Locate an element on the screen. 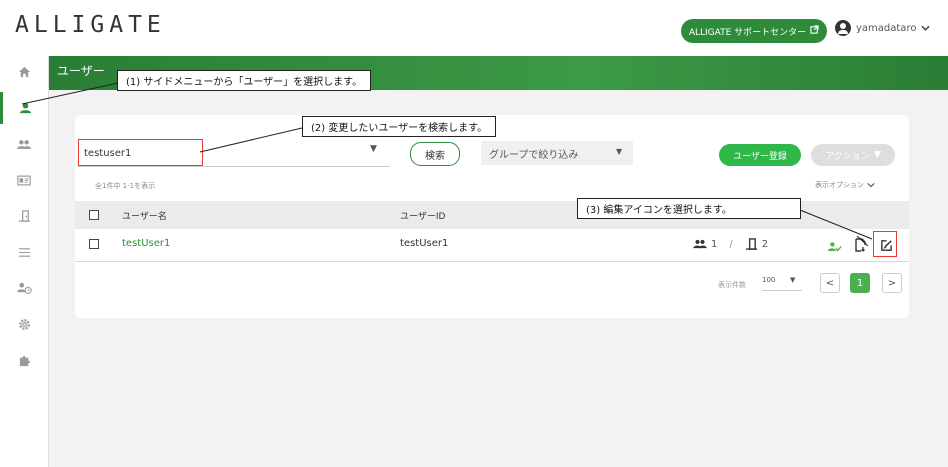  group-filter-label: グループで絞り込み is located at coordinates (534, 155).